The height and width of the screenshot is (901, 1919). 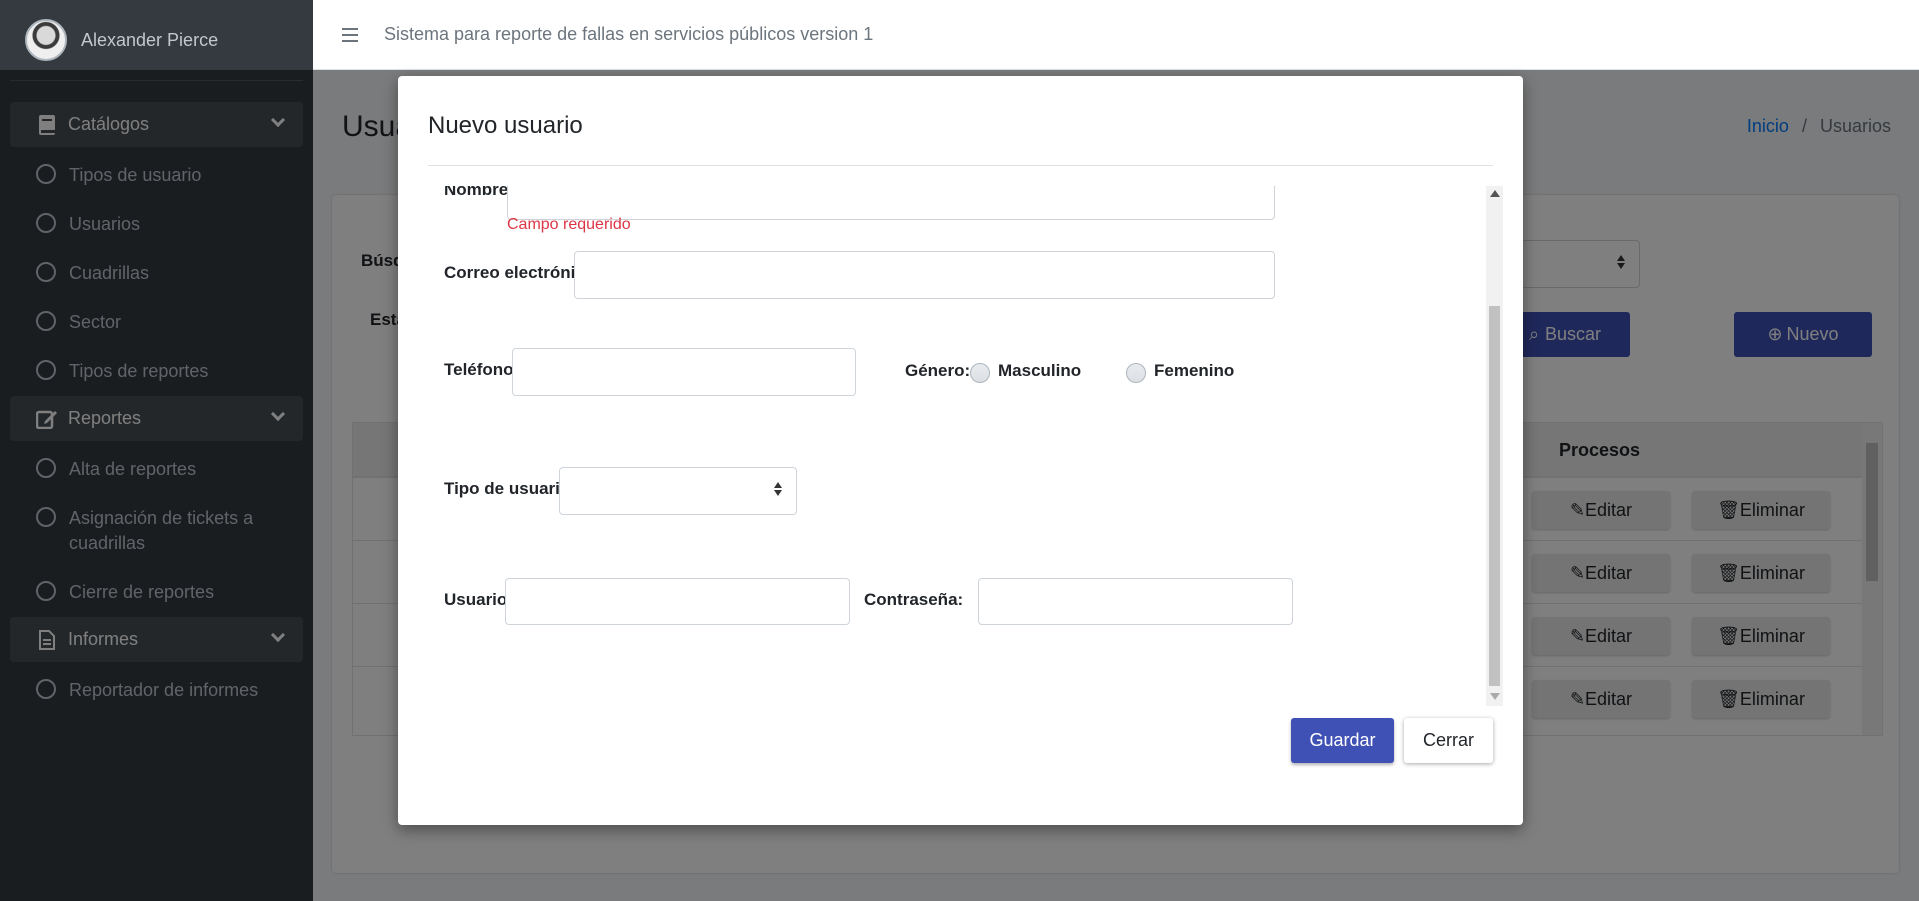 I want to click on modal-divider, so click(x=960, y=165).